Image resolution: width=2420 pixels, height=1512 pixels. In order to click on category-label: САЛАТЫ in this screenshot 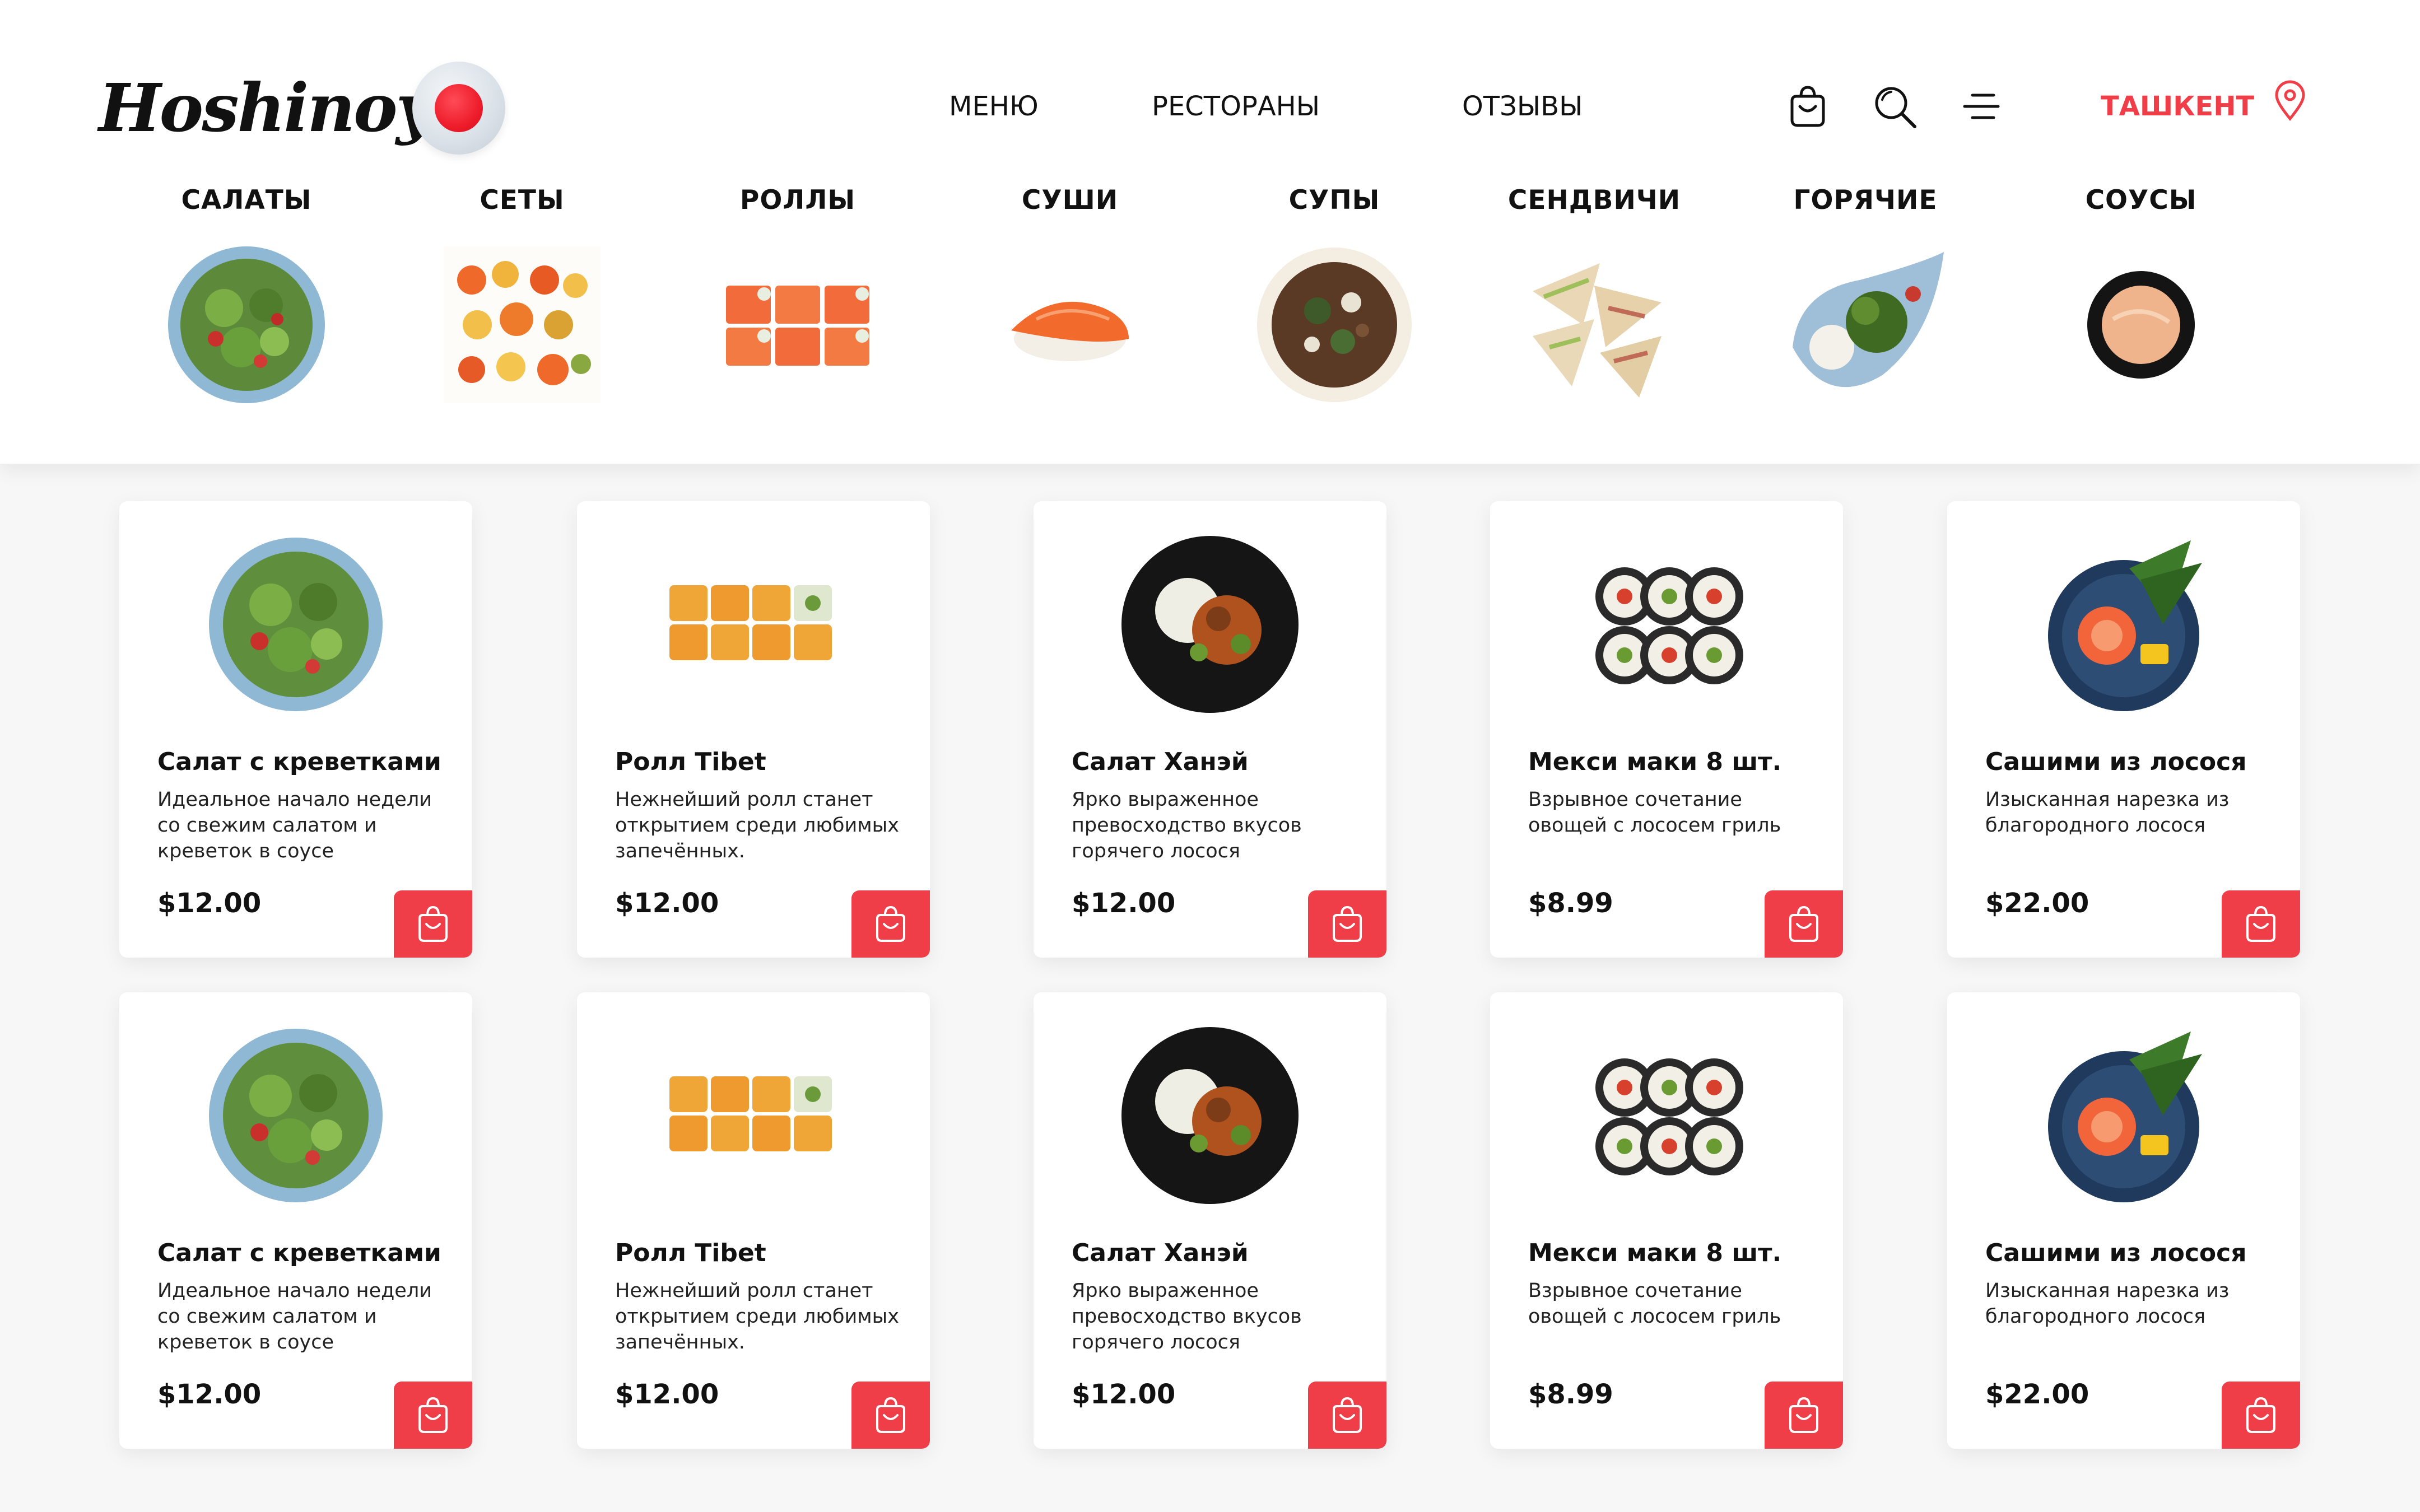, I will do `click(247, 201)`.